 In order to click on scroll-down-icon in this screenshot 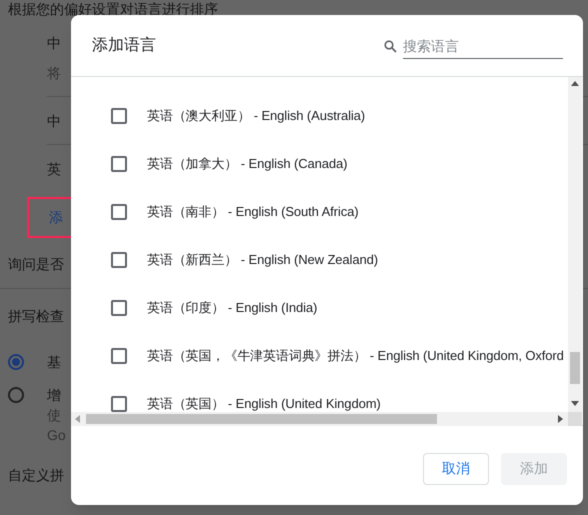, I will do `click(575, 403)`.